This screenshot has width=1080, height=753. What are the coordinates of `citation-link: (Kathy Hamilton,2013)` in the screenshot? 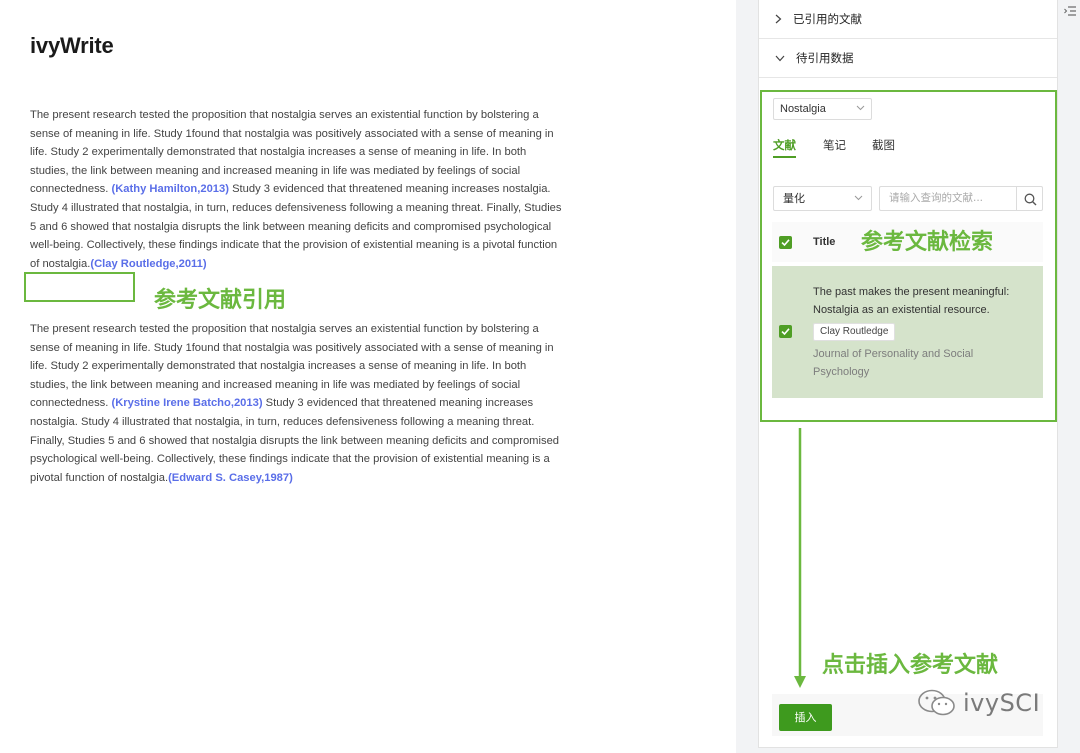 It's located at (170, 189).